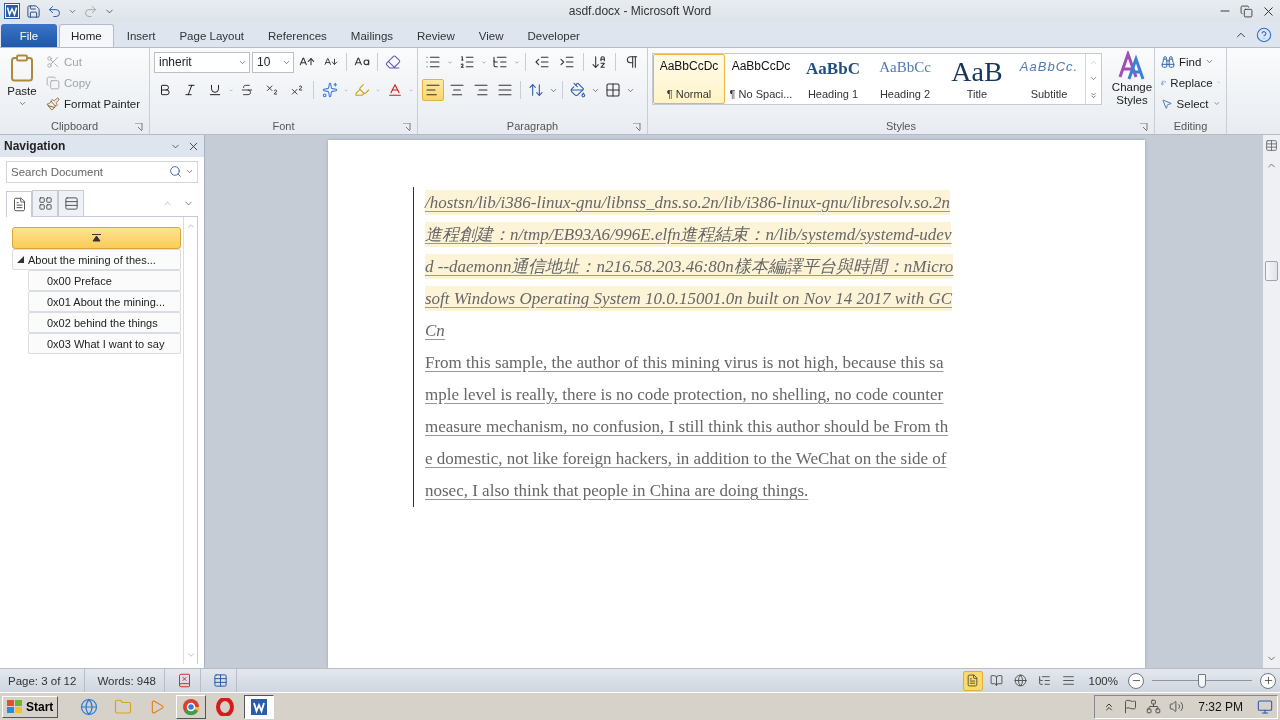  Describe the element at coordinates (104, 343) in the screenshot. I see `heading-item: 0x03 What I want to say` at that location.